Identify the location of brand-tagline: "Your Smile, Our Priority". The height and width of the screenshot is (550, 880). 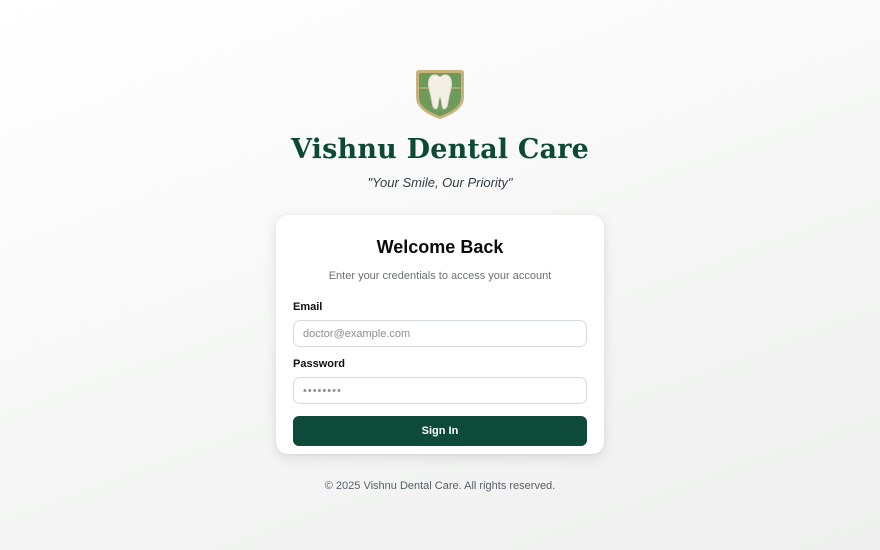
(440, 182).